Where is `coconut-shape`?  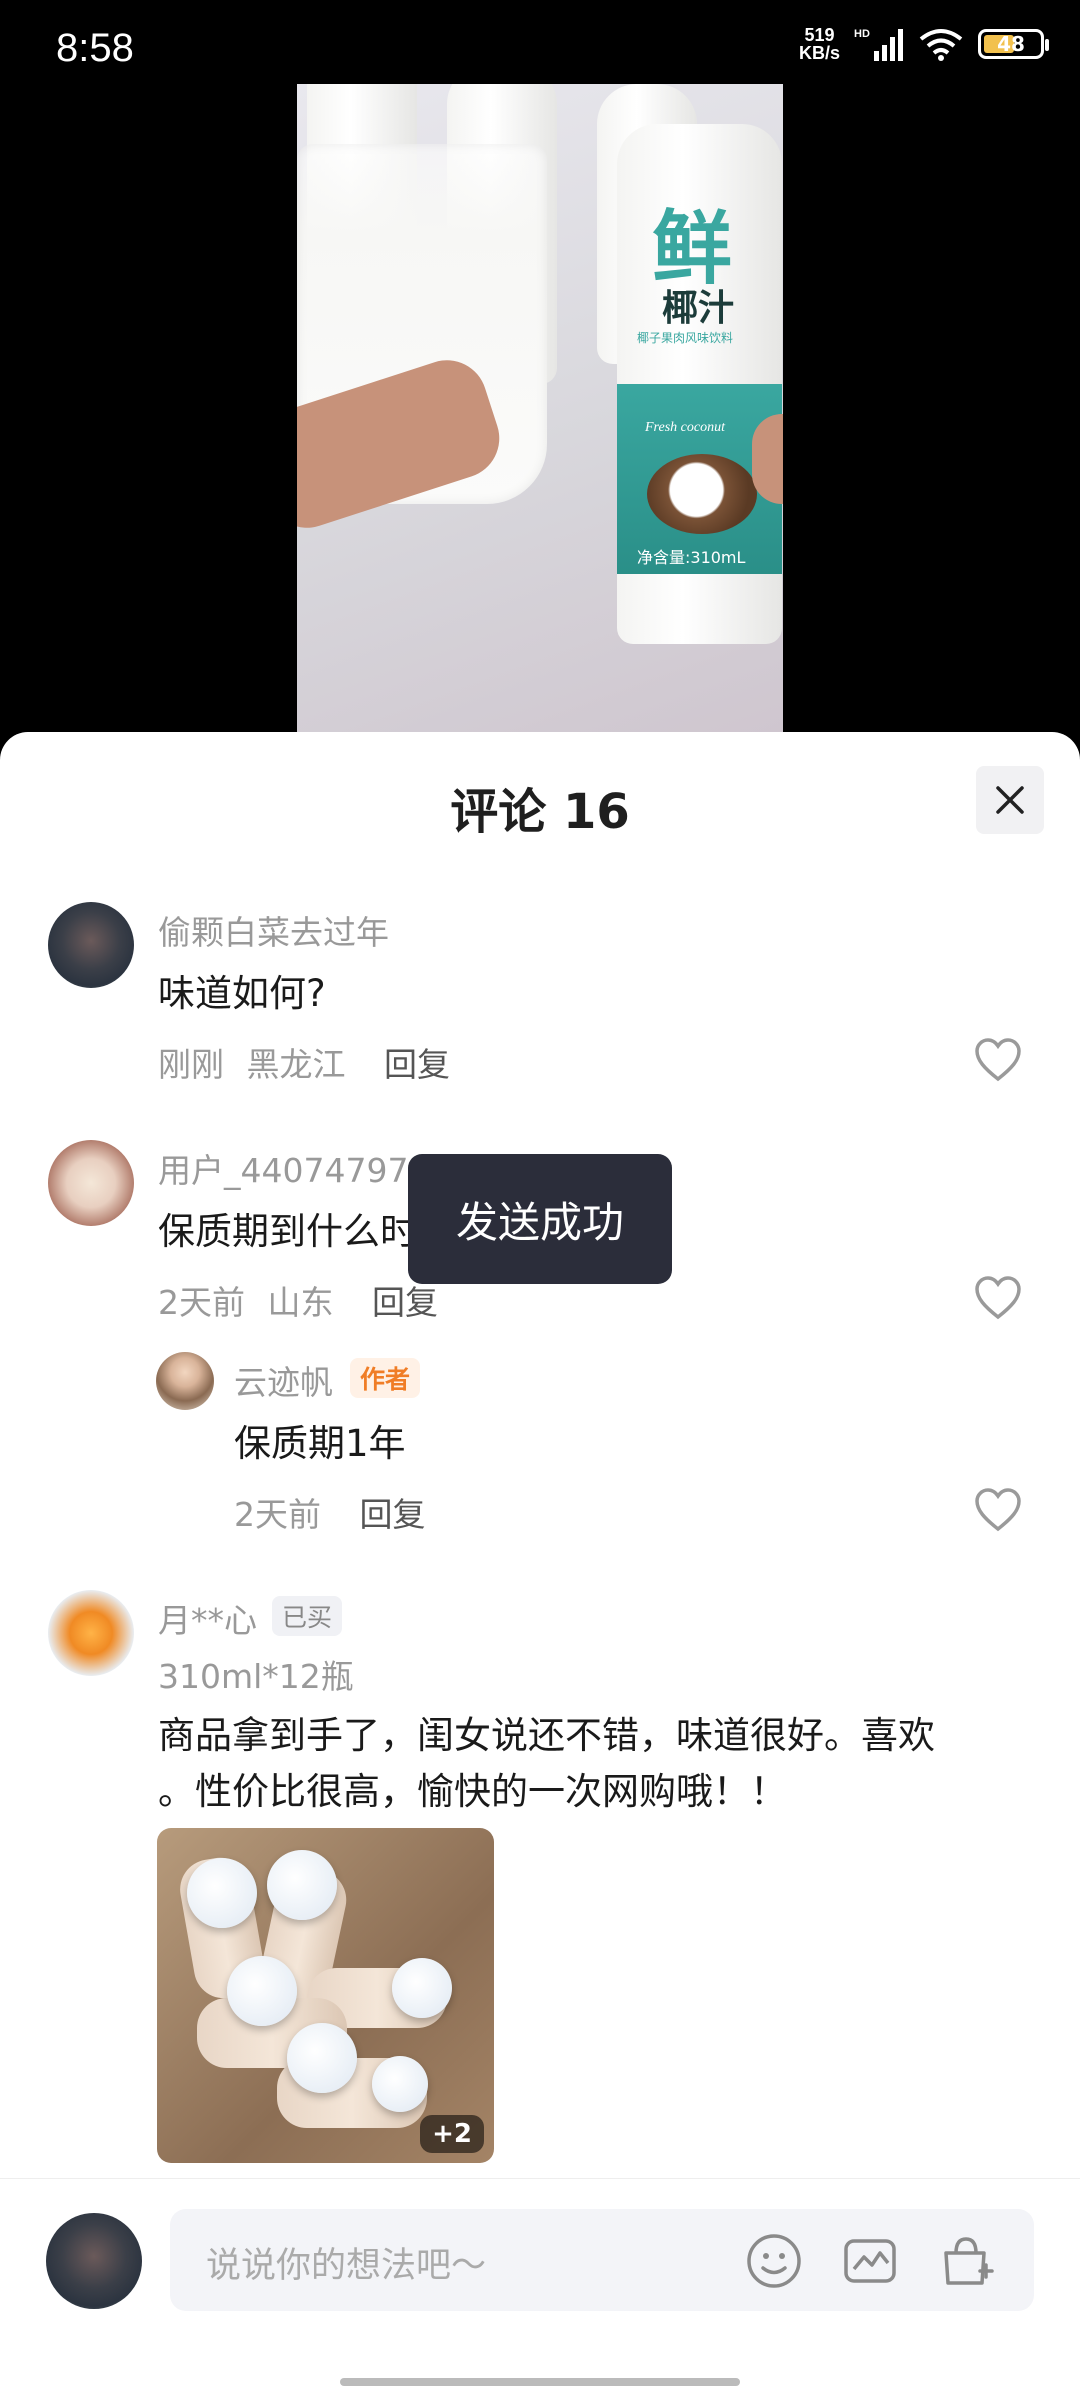
coconut-shape is located at coordinates (702, 494).